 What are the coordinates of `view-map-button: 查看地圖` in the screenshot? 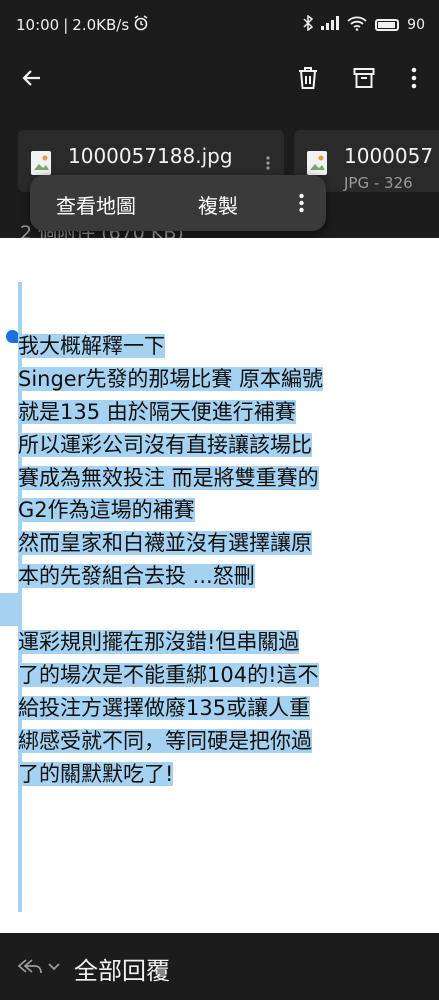 It's located at (96, 204).